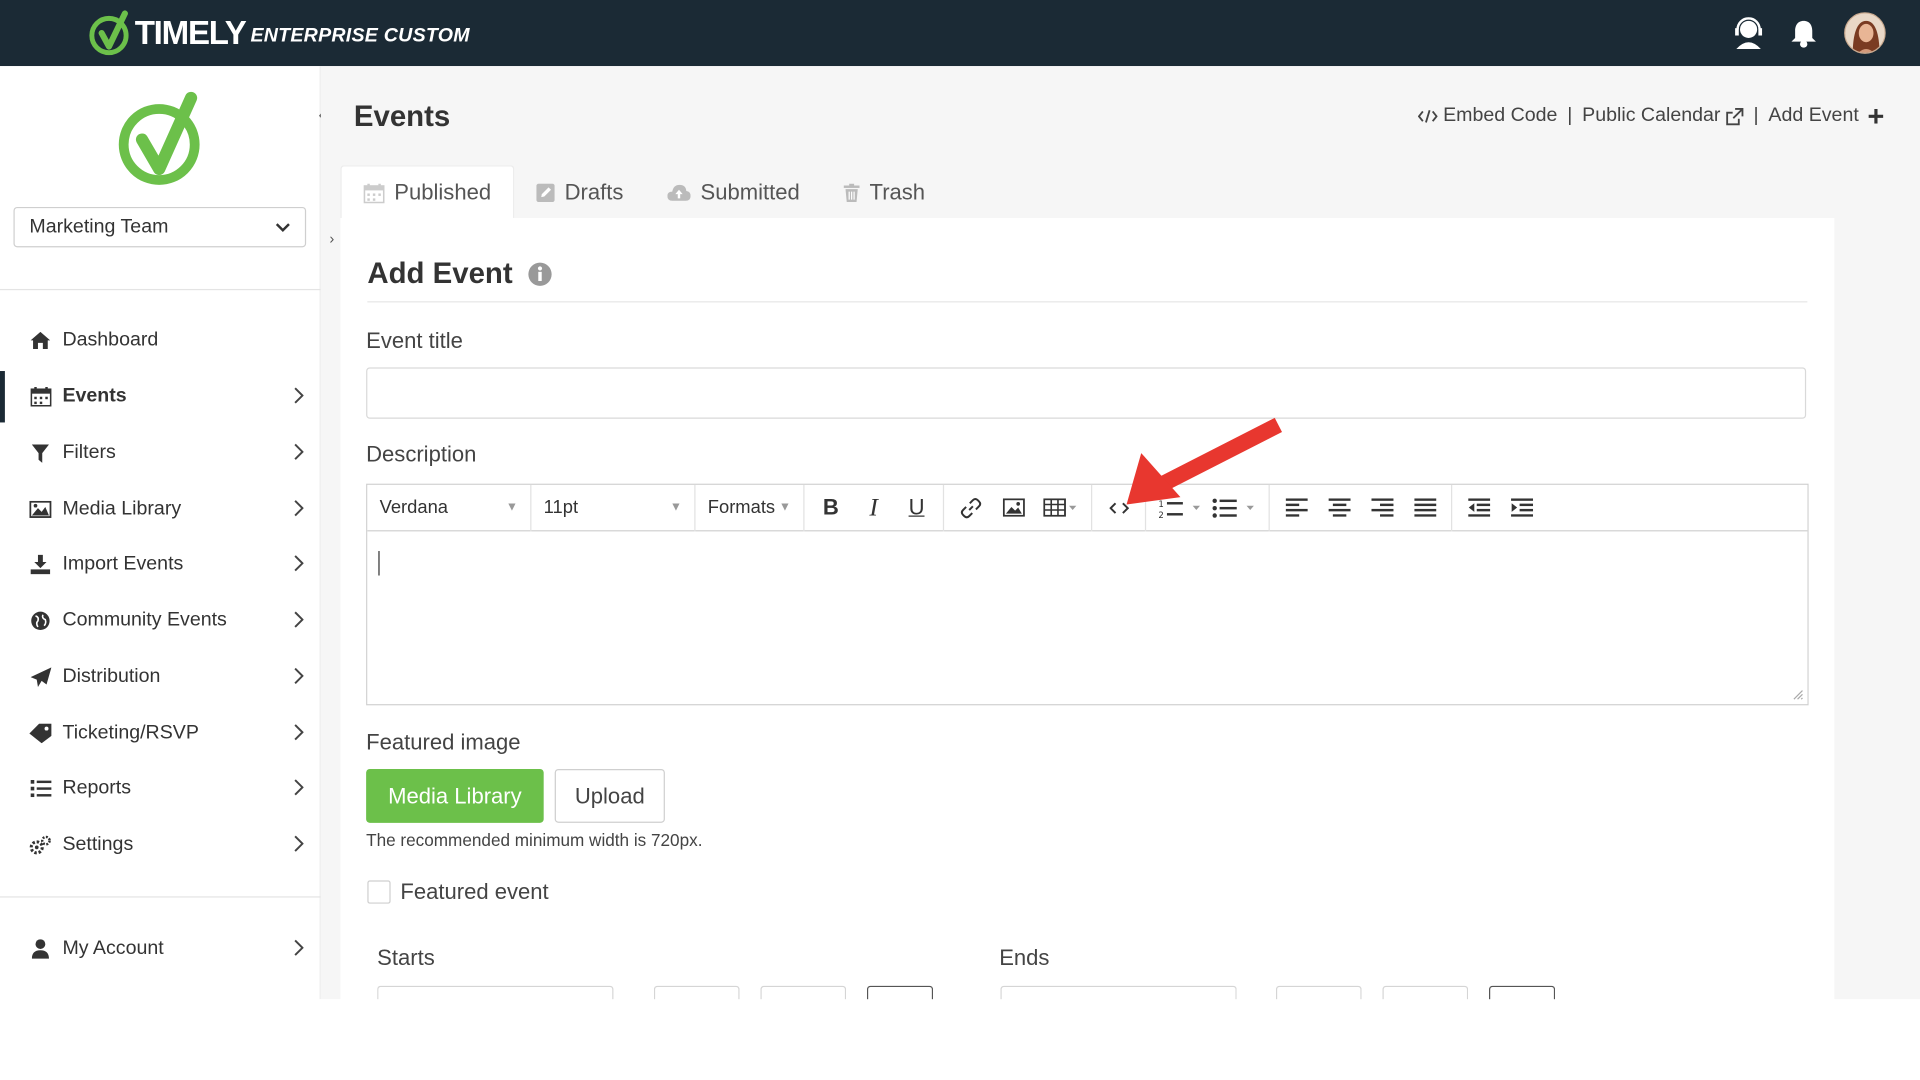 This screenshot has height=1080, width=1920. I want to click on tab-label: Drafts, so click(594, 191).